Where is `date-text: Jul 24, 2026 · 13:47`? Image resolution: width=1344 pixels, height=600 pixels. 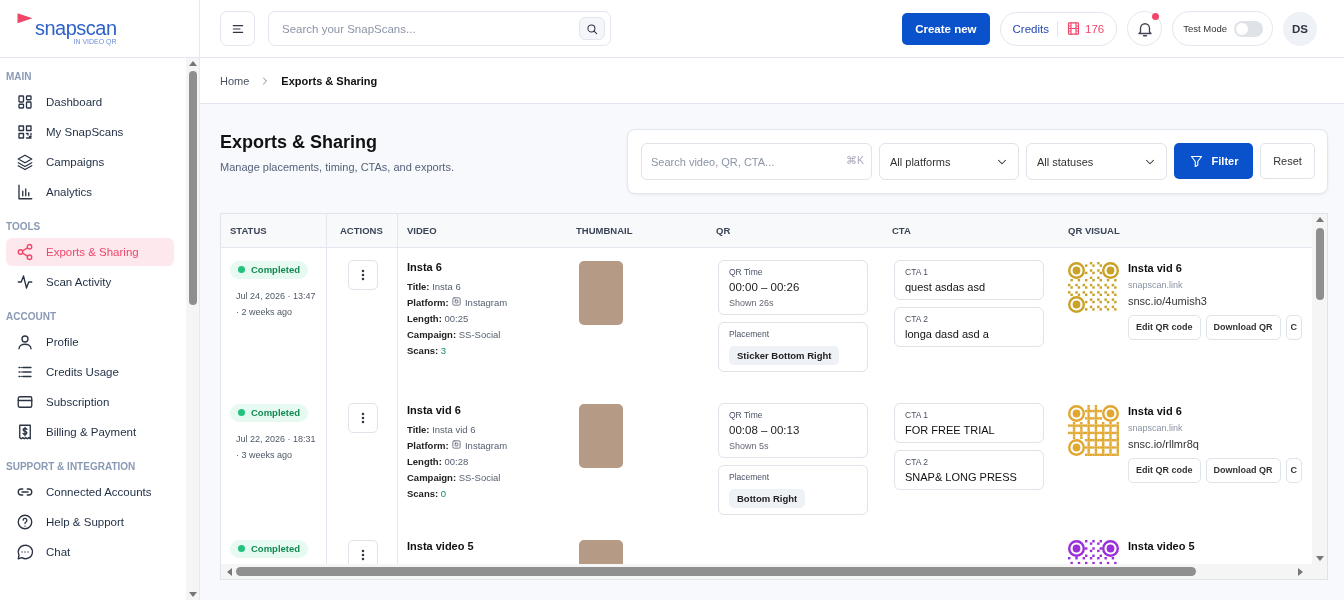
date-text: Jul 24, 2026 · 13:47 is located at coordinates (276, 296).